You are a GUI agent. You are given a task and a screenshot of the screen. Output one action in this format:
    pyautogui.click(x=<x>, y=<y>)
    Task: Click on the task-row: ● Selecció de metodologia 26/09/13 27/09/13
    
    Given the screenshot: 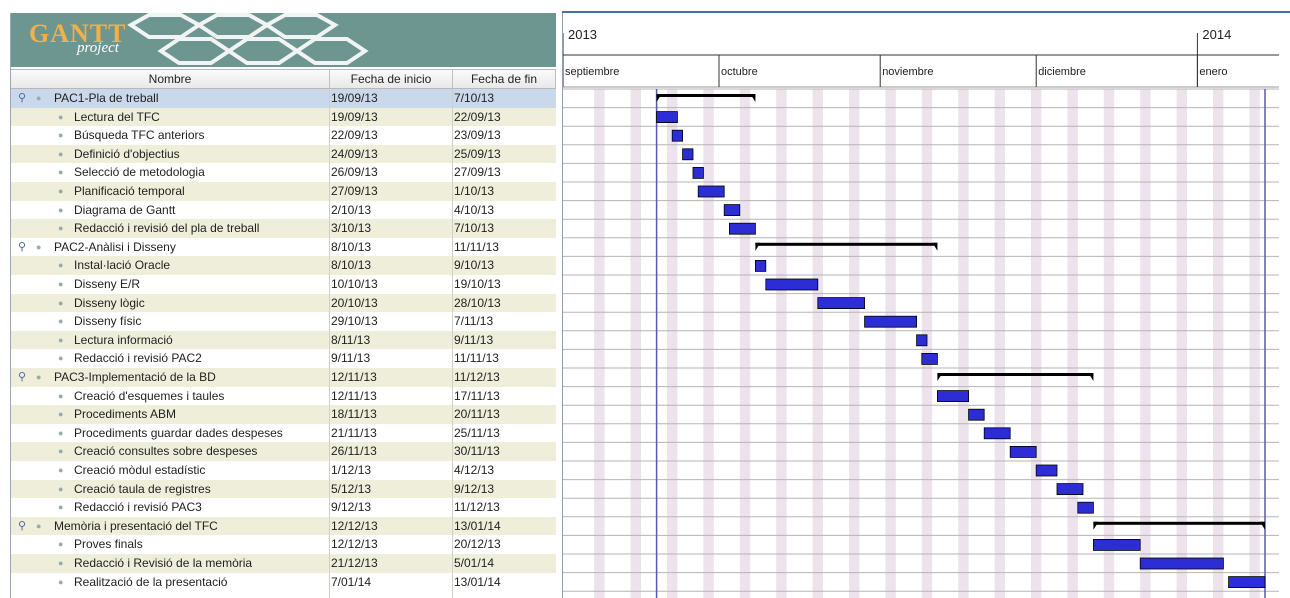 What is the action you would take?
    pyautogui.click(x=283, y=172)
    